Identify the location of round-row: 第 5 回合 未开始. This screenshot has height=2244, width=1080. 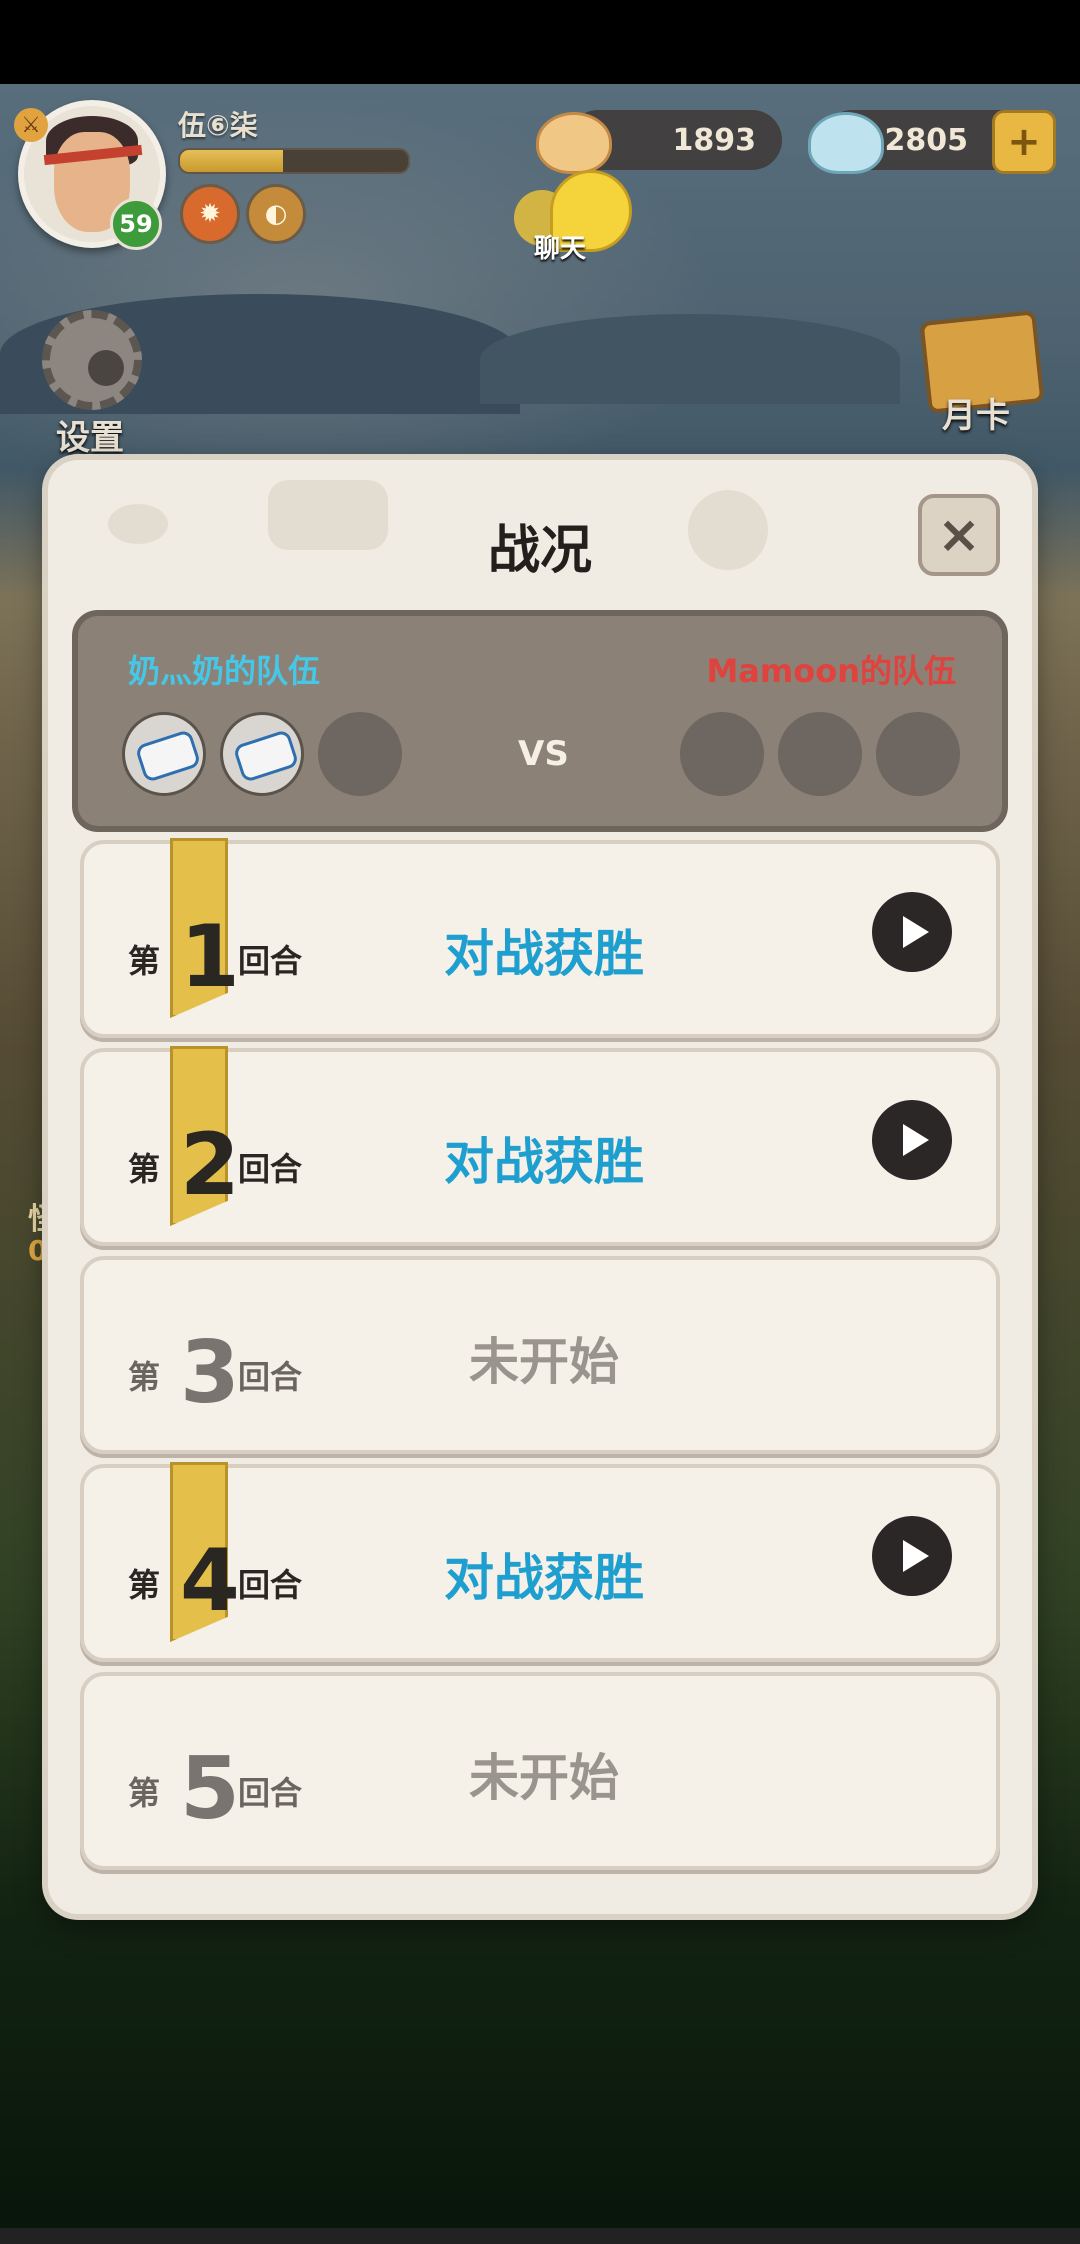
(540, 1771).